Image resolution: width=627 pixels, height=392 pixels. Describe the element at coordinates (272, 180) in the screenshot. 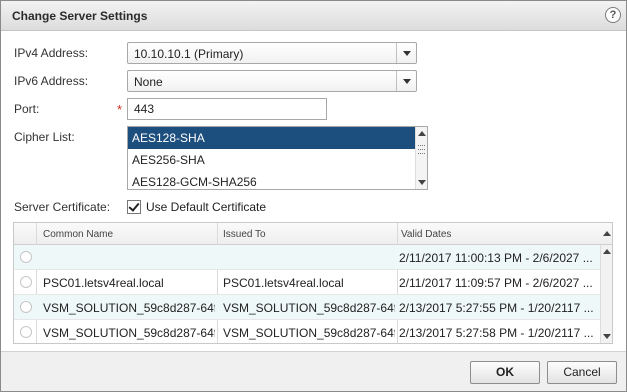

I see `cipher-option: AES128-GCM-SHA256` at that location.